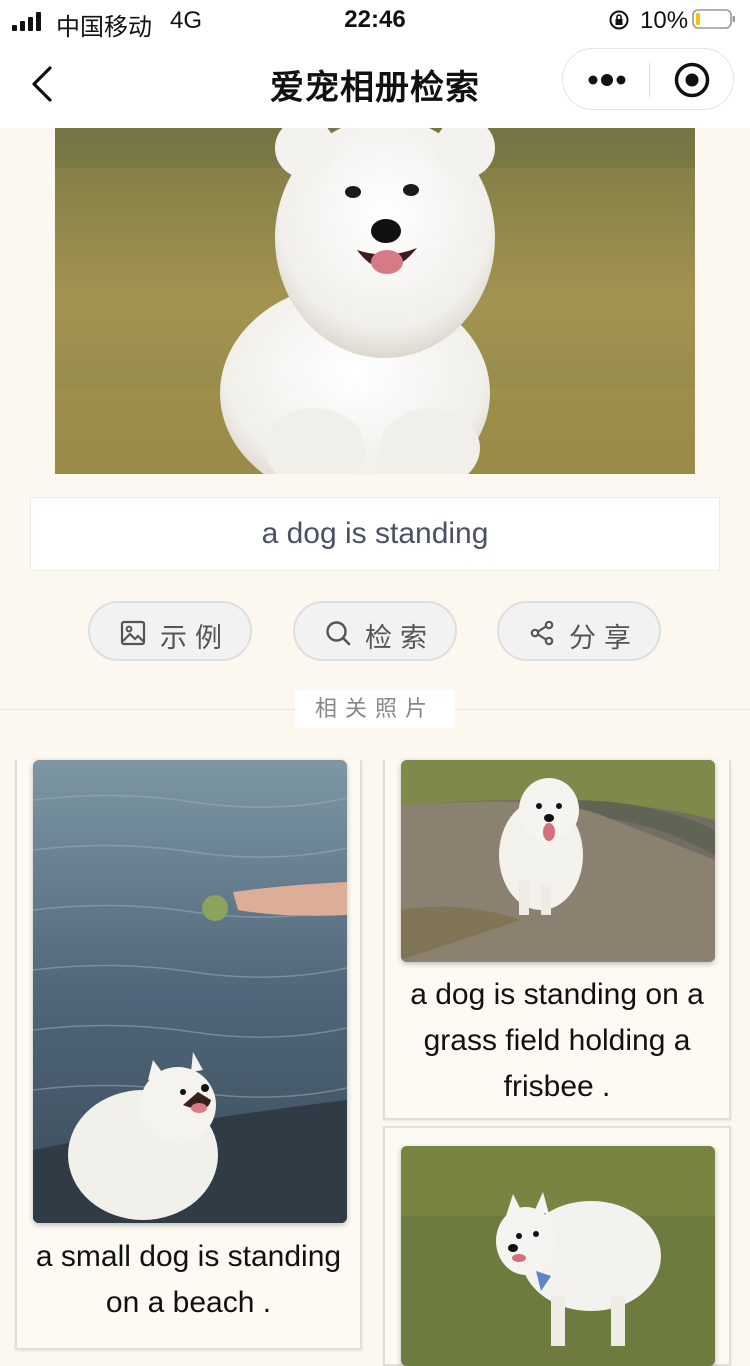 The height and width of the screenshot is (1366, 750). I want to click on search-button: 检索, so click(375, 631).